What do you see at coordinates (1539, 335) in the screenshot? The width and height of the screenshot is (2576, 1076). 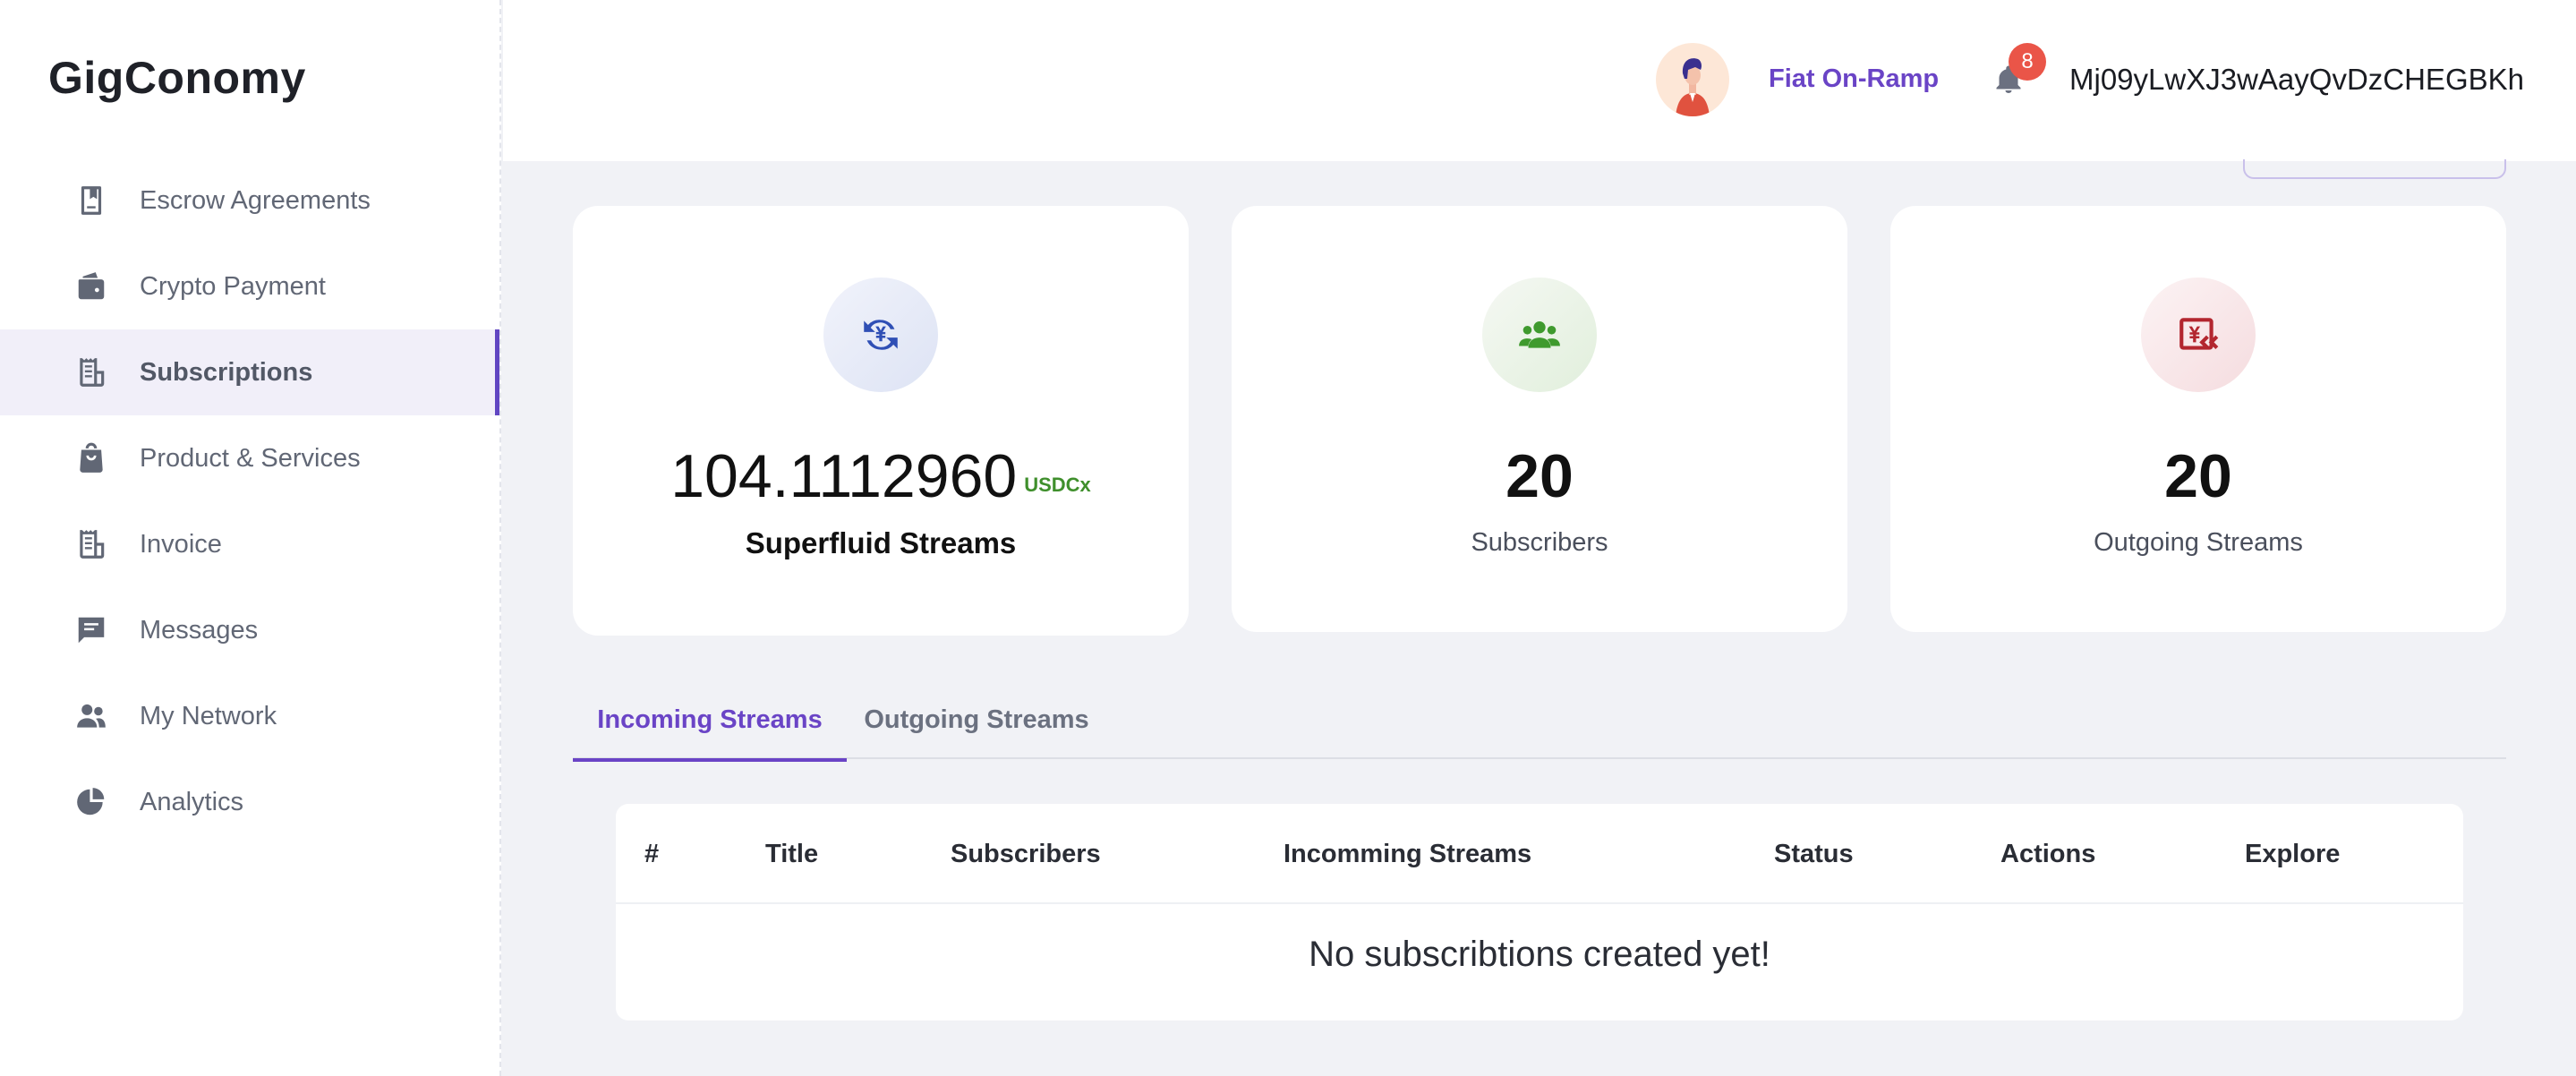 I see `group-icon` at bounding box center [1539, 335].